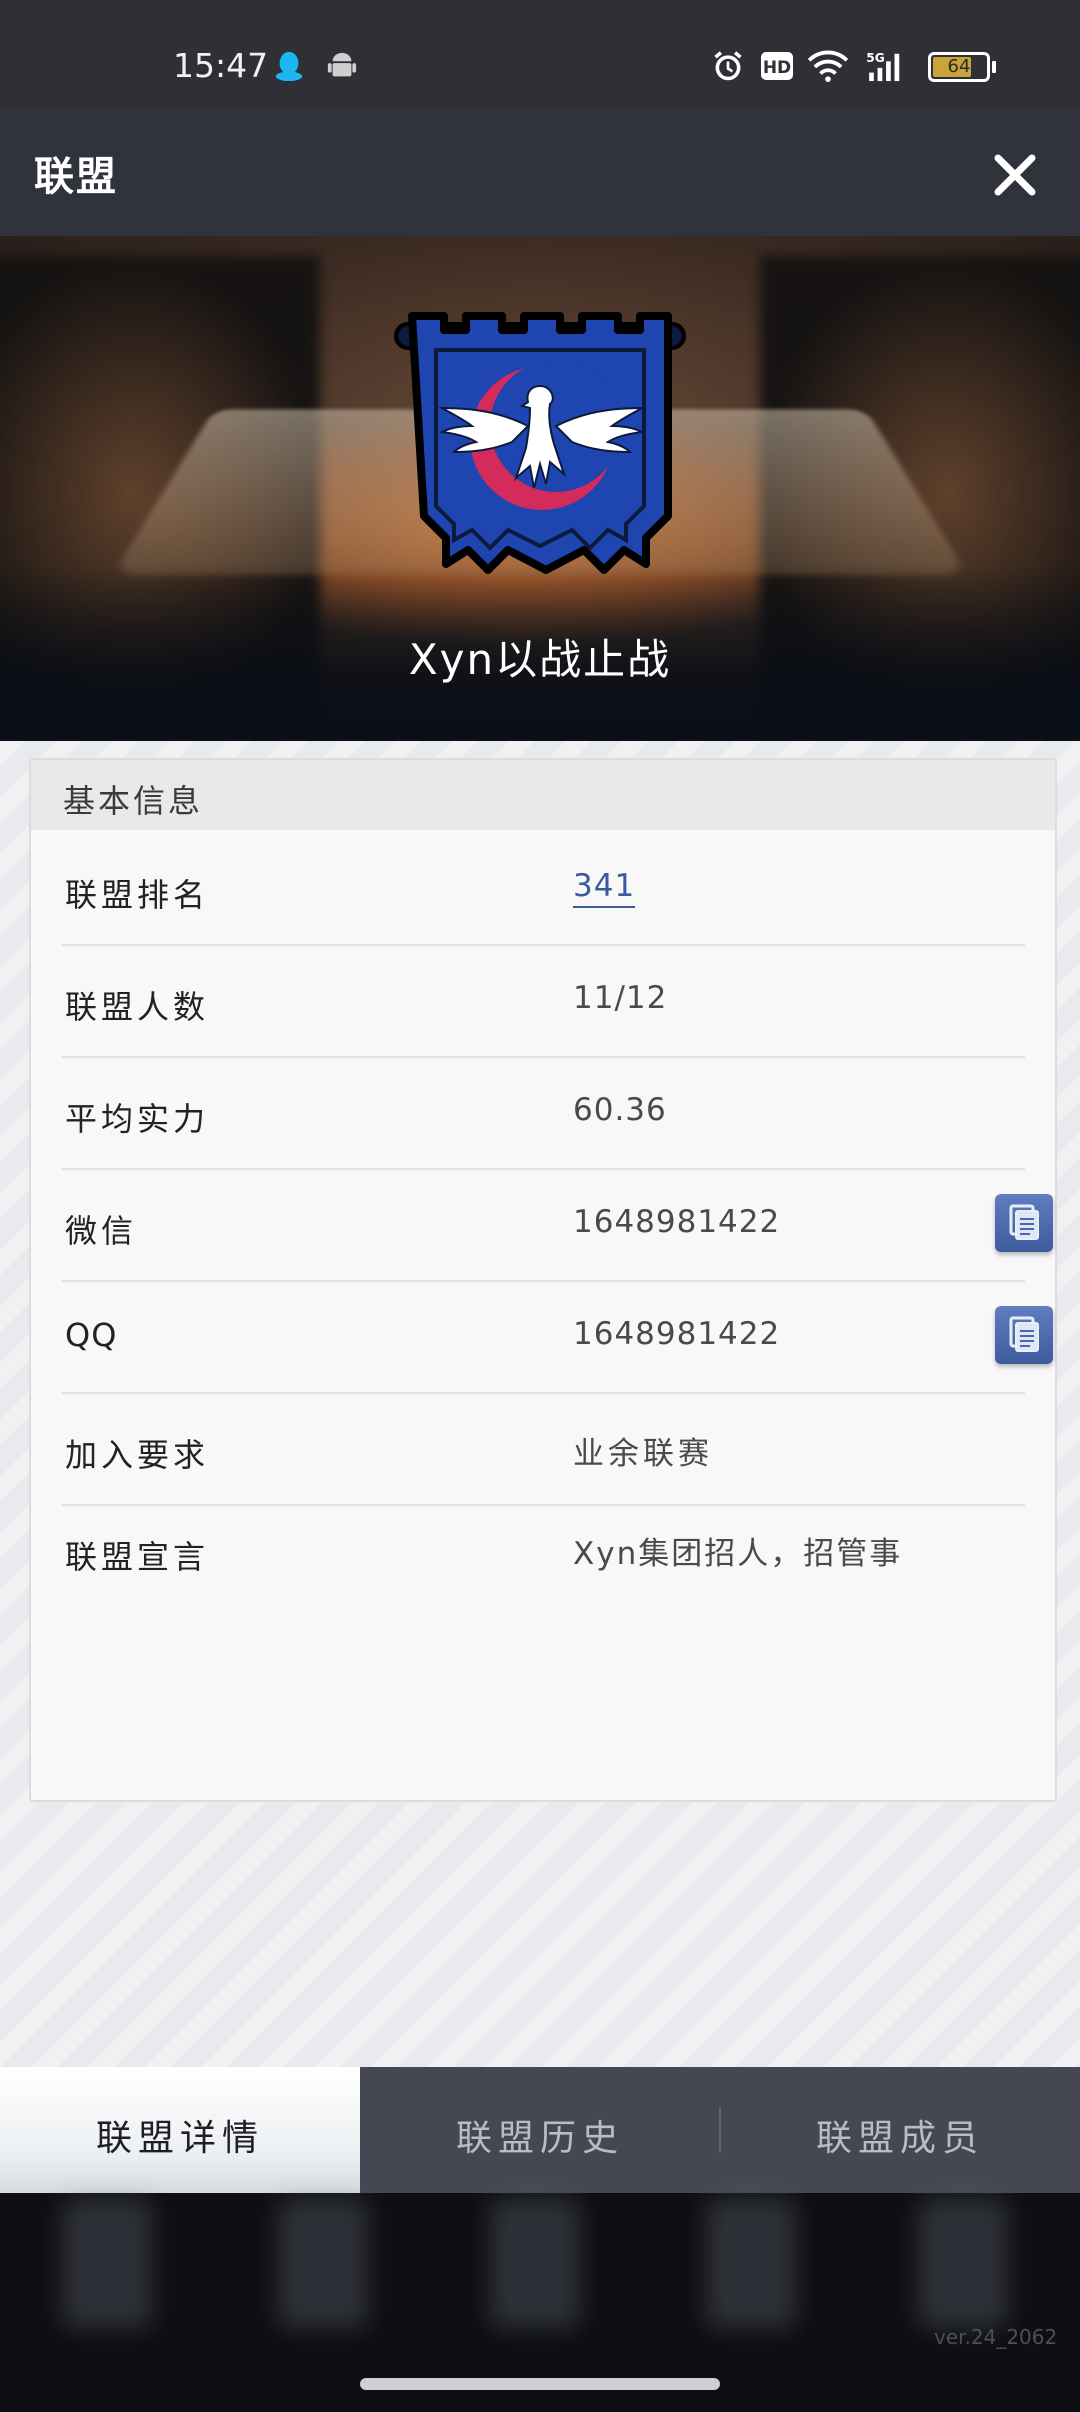  What do you see at coordinates (543, 889) in the screenshot?
I see `row-ranking: 联盟排名 341` at bounding box center [543, 889].